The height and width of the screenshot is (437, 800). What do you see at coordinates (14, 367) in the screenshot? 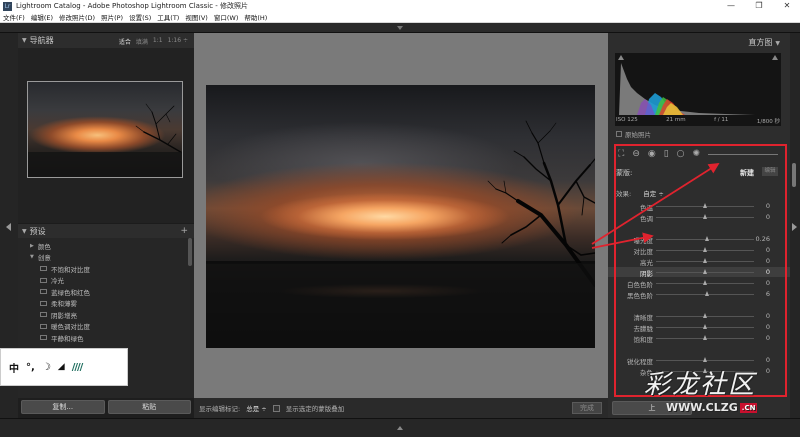
I see `ime-language-toggle: 中` at bounding box center [14, 367].